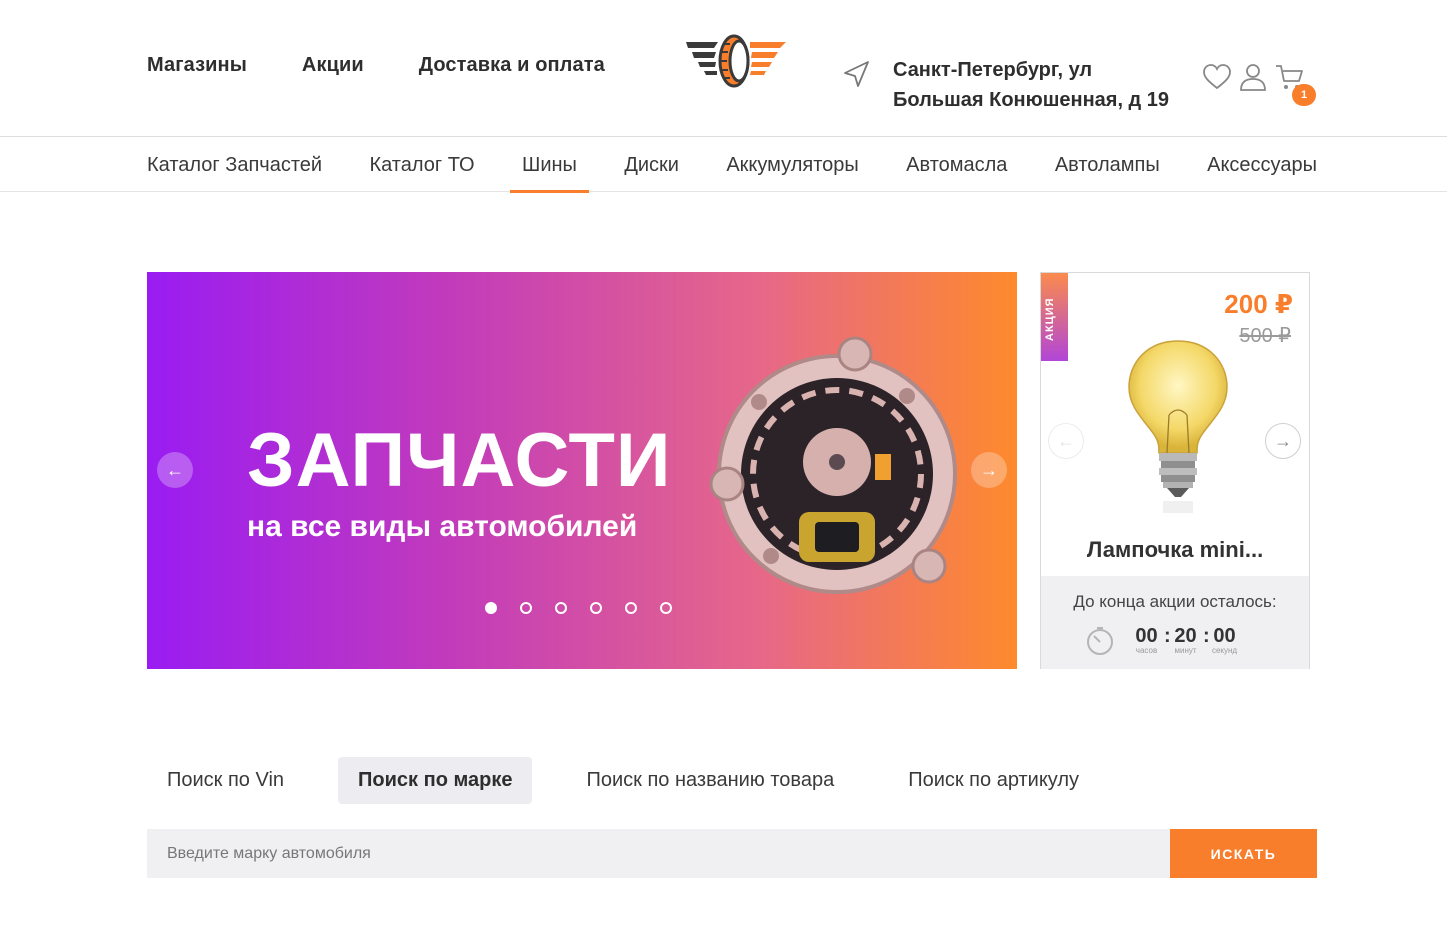 The width and height of the screenshot is (1447, 927). Describe the element at coordinates (1146, 636) in the screenshot. I see `timer-hours: 00` at that location.